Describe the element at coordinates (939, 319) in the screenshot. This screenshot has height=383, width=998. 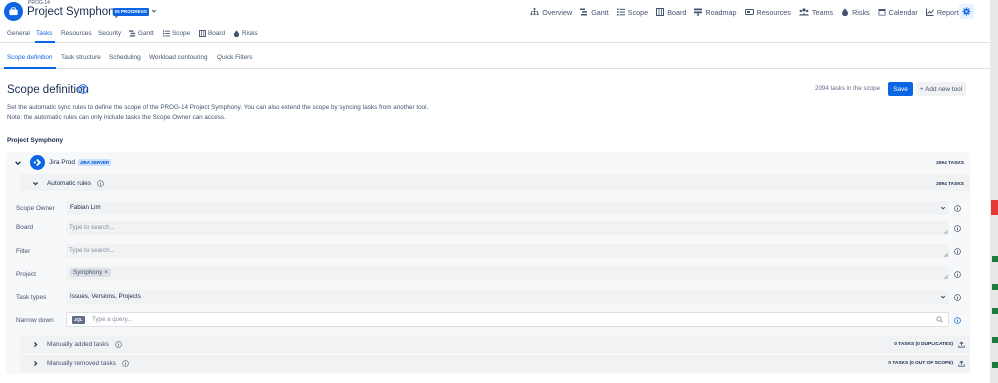
I see `search-icon` at that location.